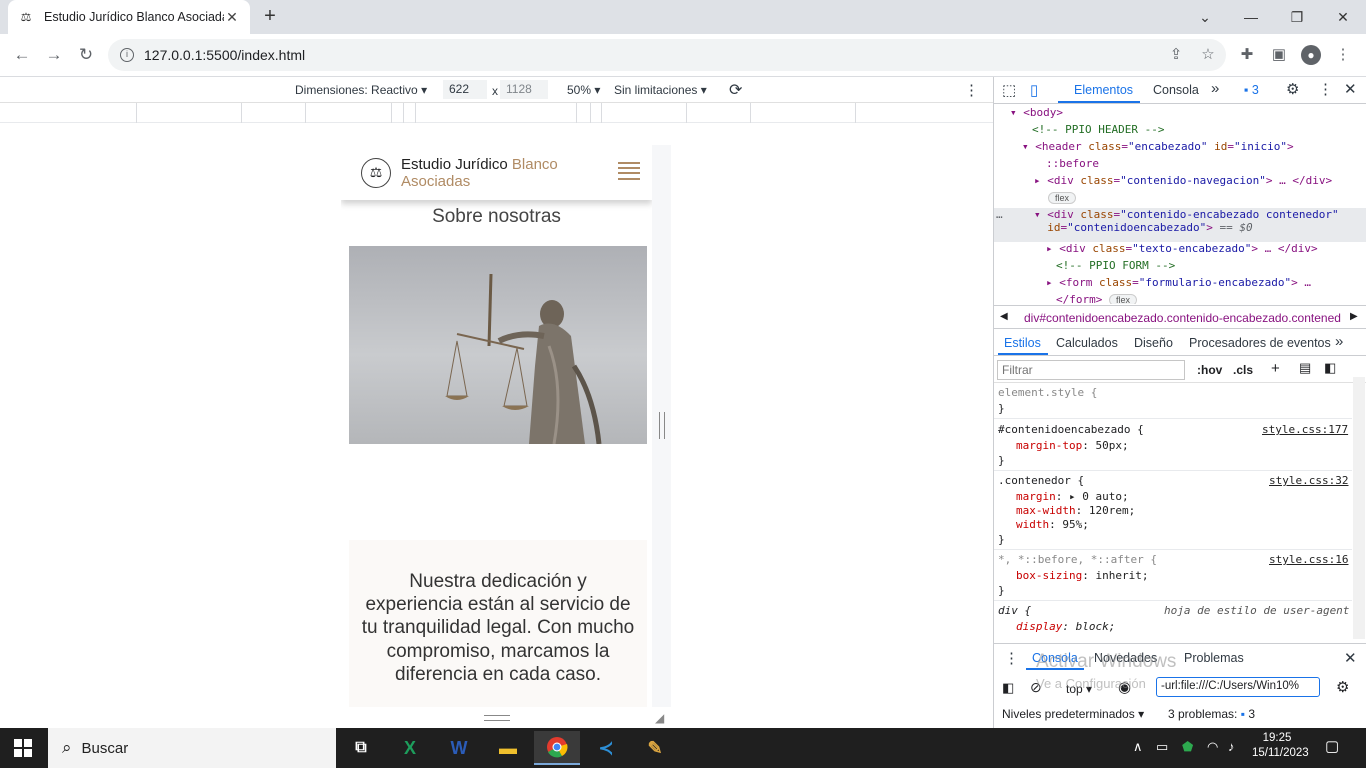  What do you see at coordinates (1215, 88) in the screenshot?
I see `more-tabs-icon: »` at bounding box center [1215, 88].